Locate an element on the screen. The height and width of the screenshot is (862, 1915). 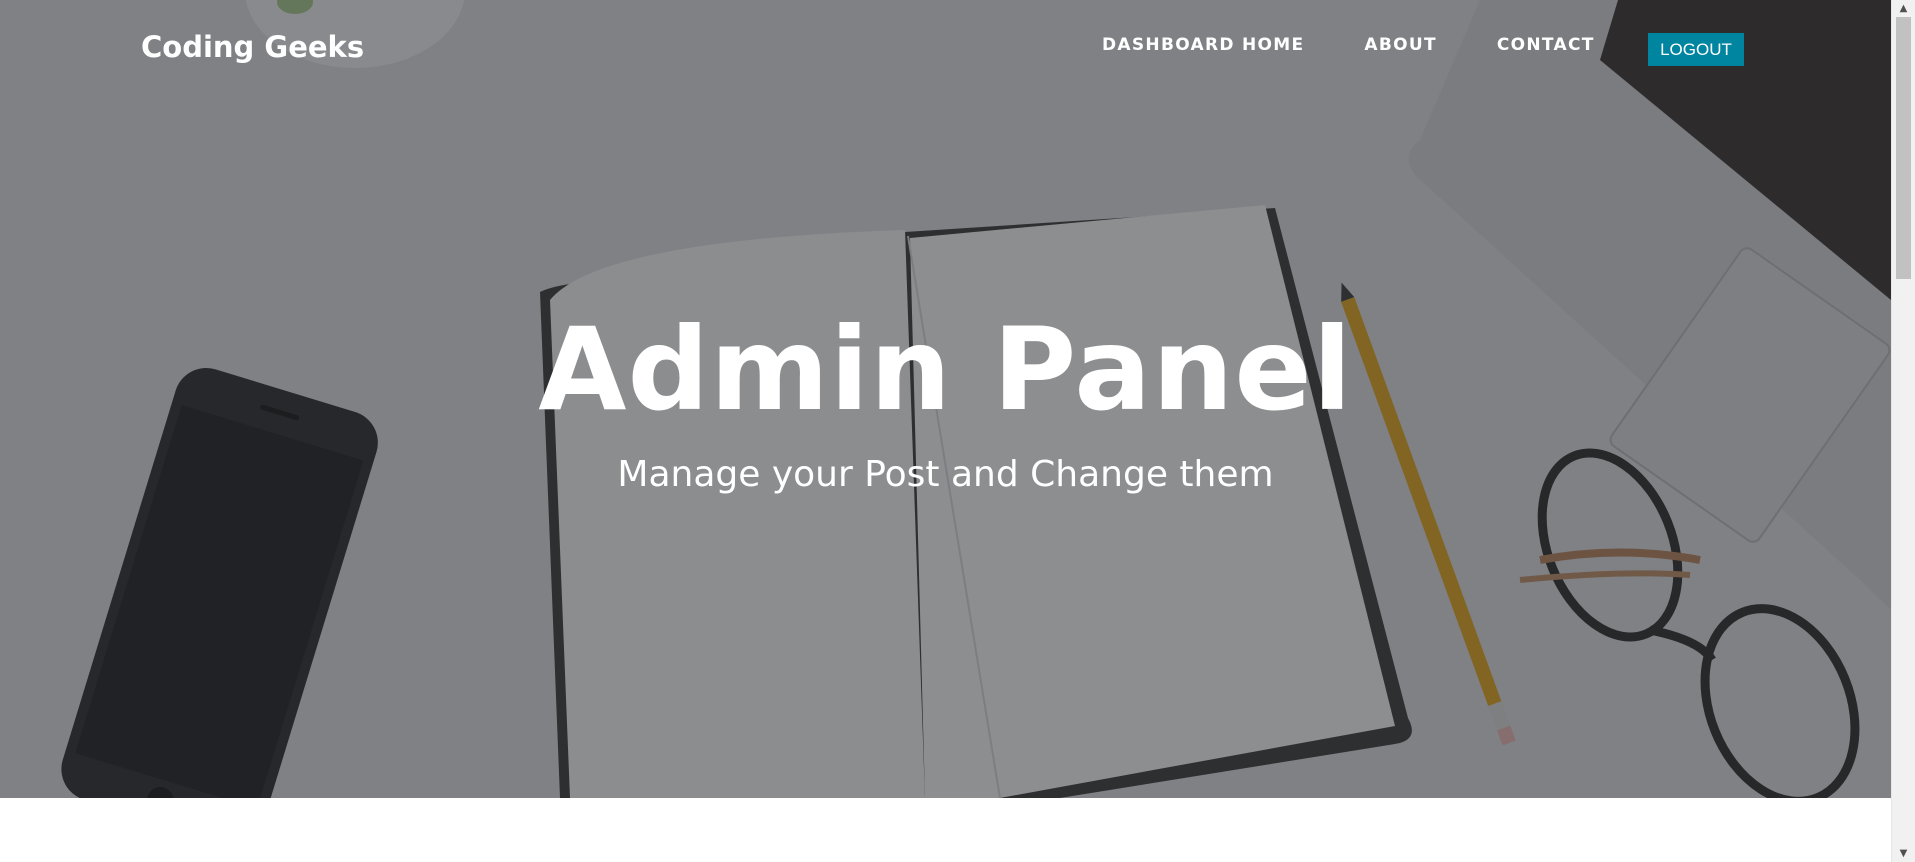
vertical-scrollbar: ▲ ▼ is located at coordinates (1903, 431).